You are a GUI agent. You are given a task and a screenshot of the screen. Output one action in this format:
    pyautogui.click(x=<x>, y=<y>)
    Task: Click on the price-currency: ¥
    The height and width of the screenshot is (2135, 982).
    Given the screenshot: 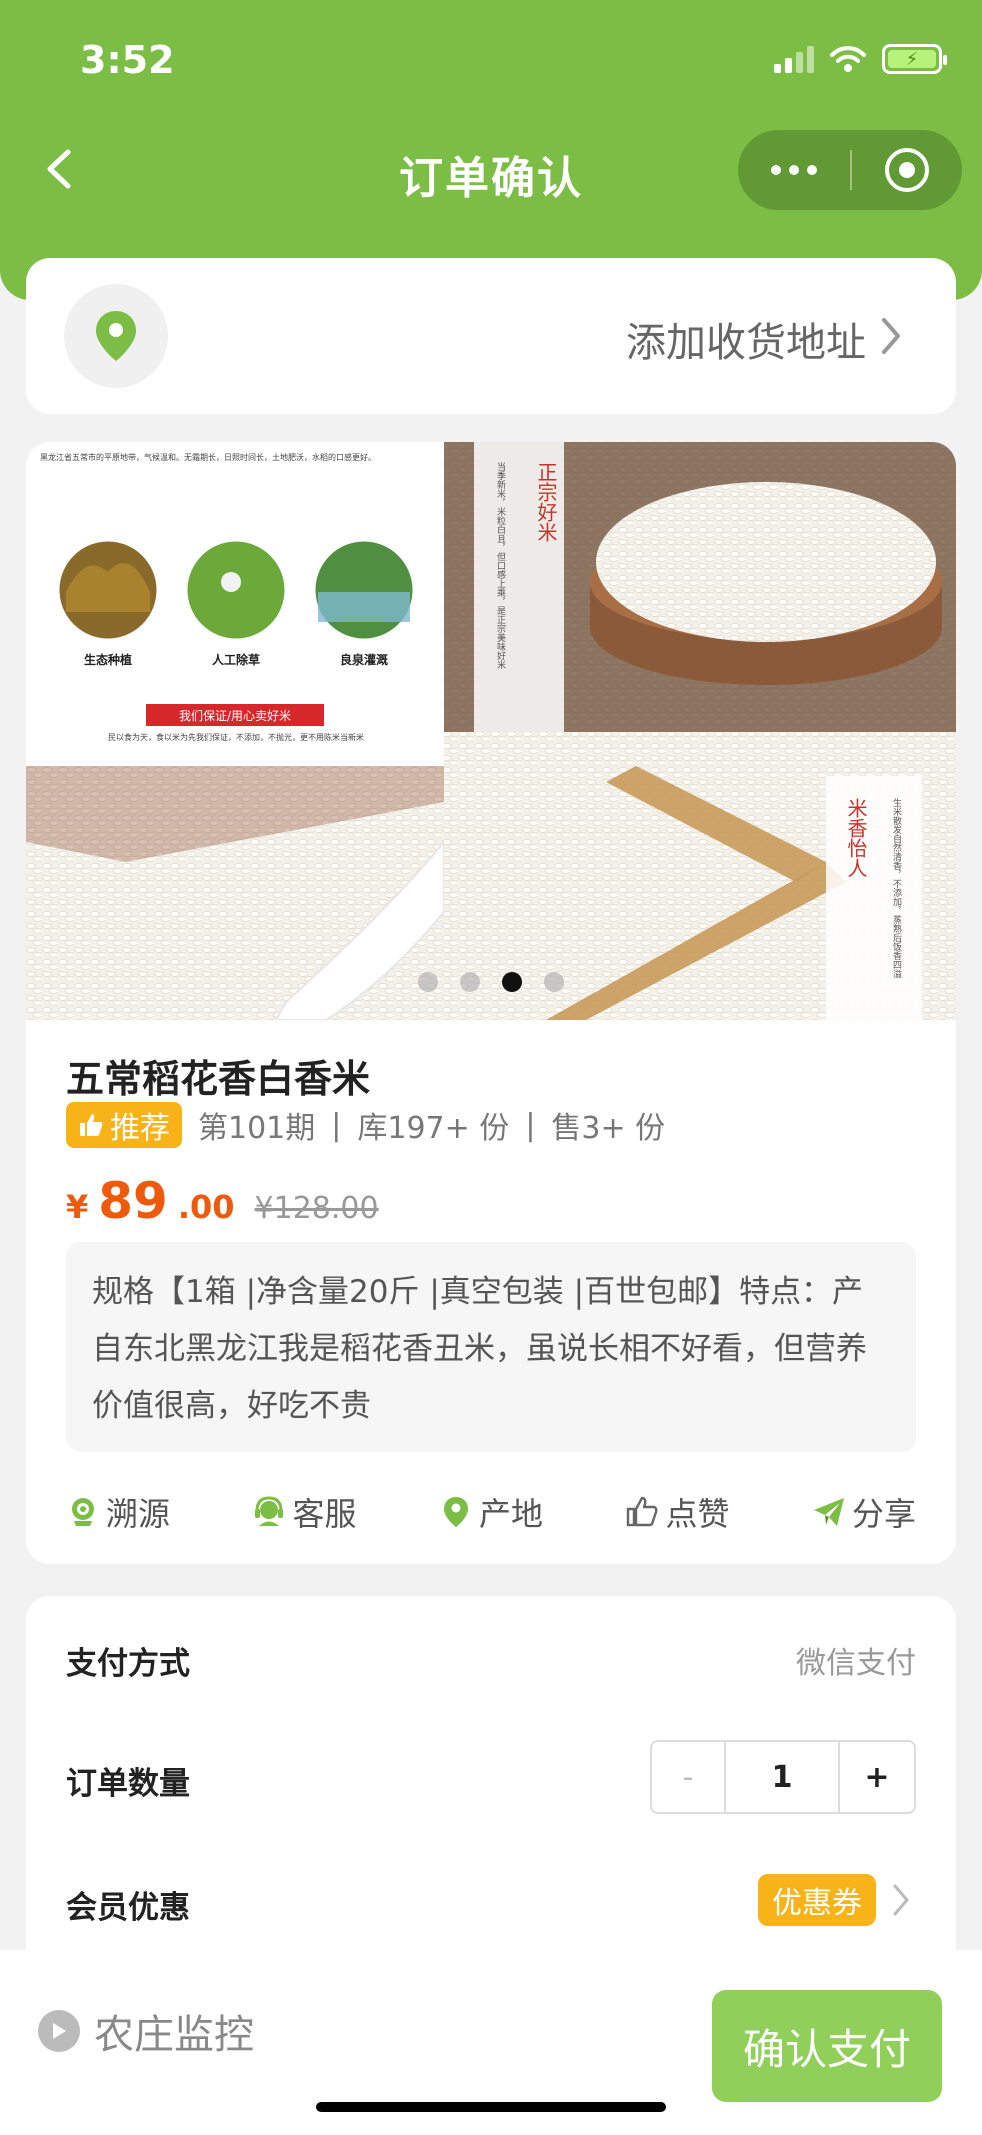 What is the action you would take?
    pyautogui.click(x=77, y=1207)
    